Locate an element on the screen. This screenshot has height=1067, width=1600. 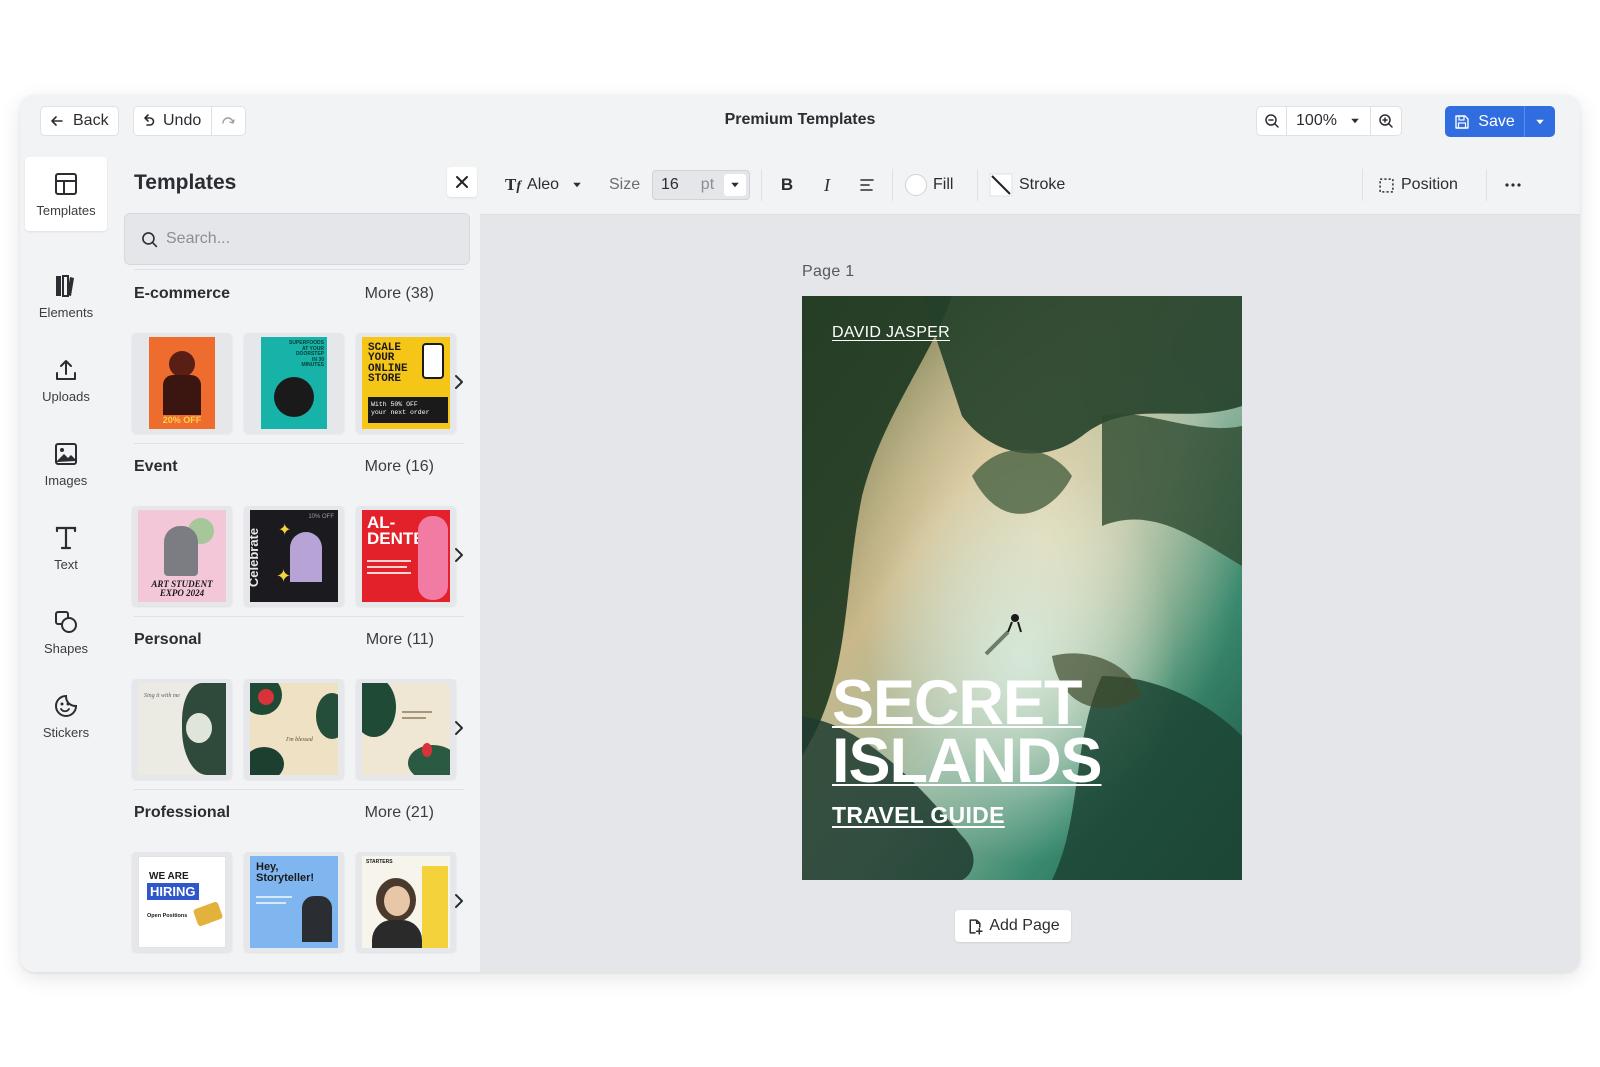
stroke-button: Stroke is located at coordinates (1027, 185).